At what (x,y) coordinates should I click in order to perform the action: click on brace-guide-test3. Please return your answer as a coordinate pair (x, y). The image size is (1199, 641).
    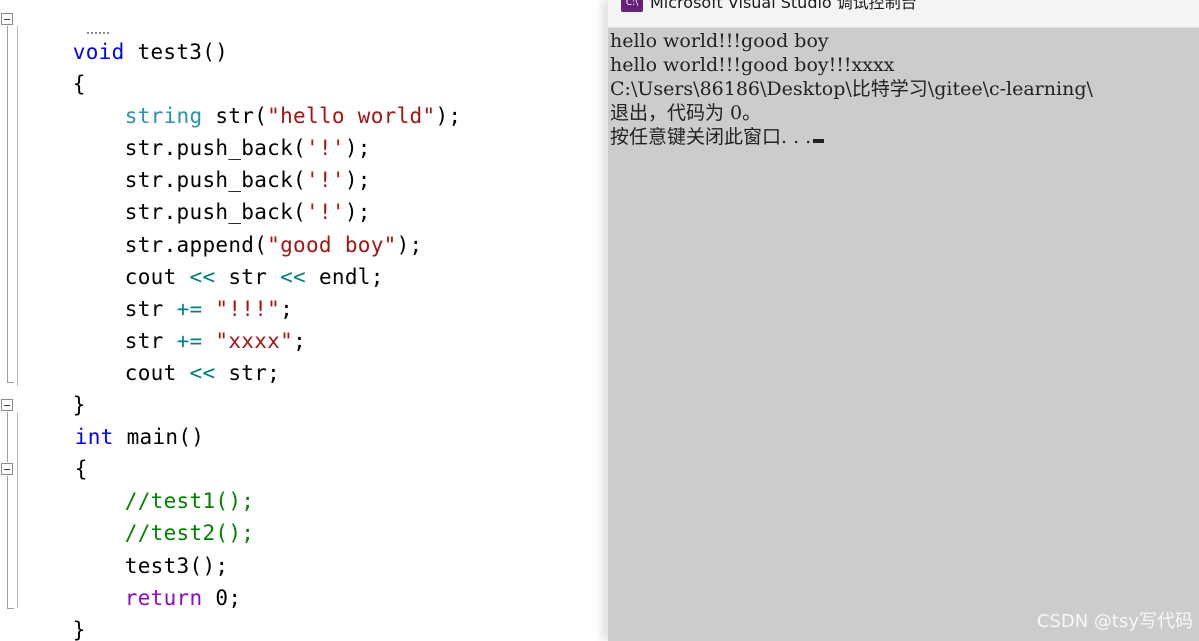
    Looking at the image, I should click on (17, 206).